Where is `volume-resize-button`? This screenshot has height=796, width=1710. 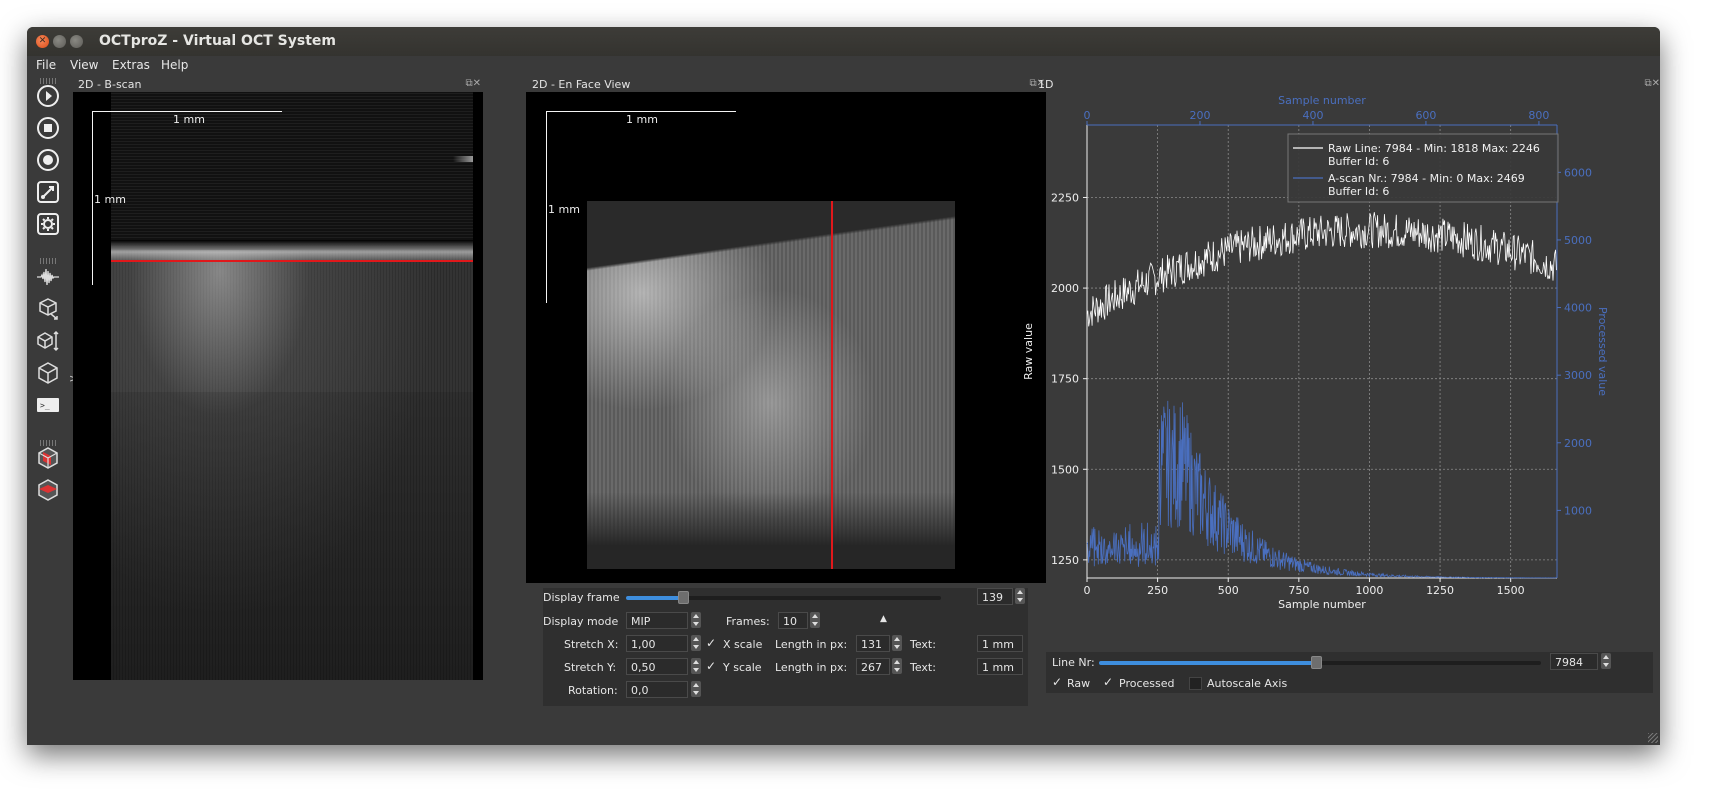 volume-resize-button is located at coordinates (48, 341).